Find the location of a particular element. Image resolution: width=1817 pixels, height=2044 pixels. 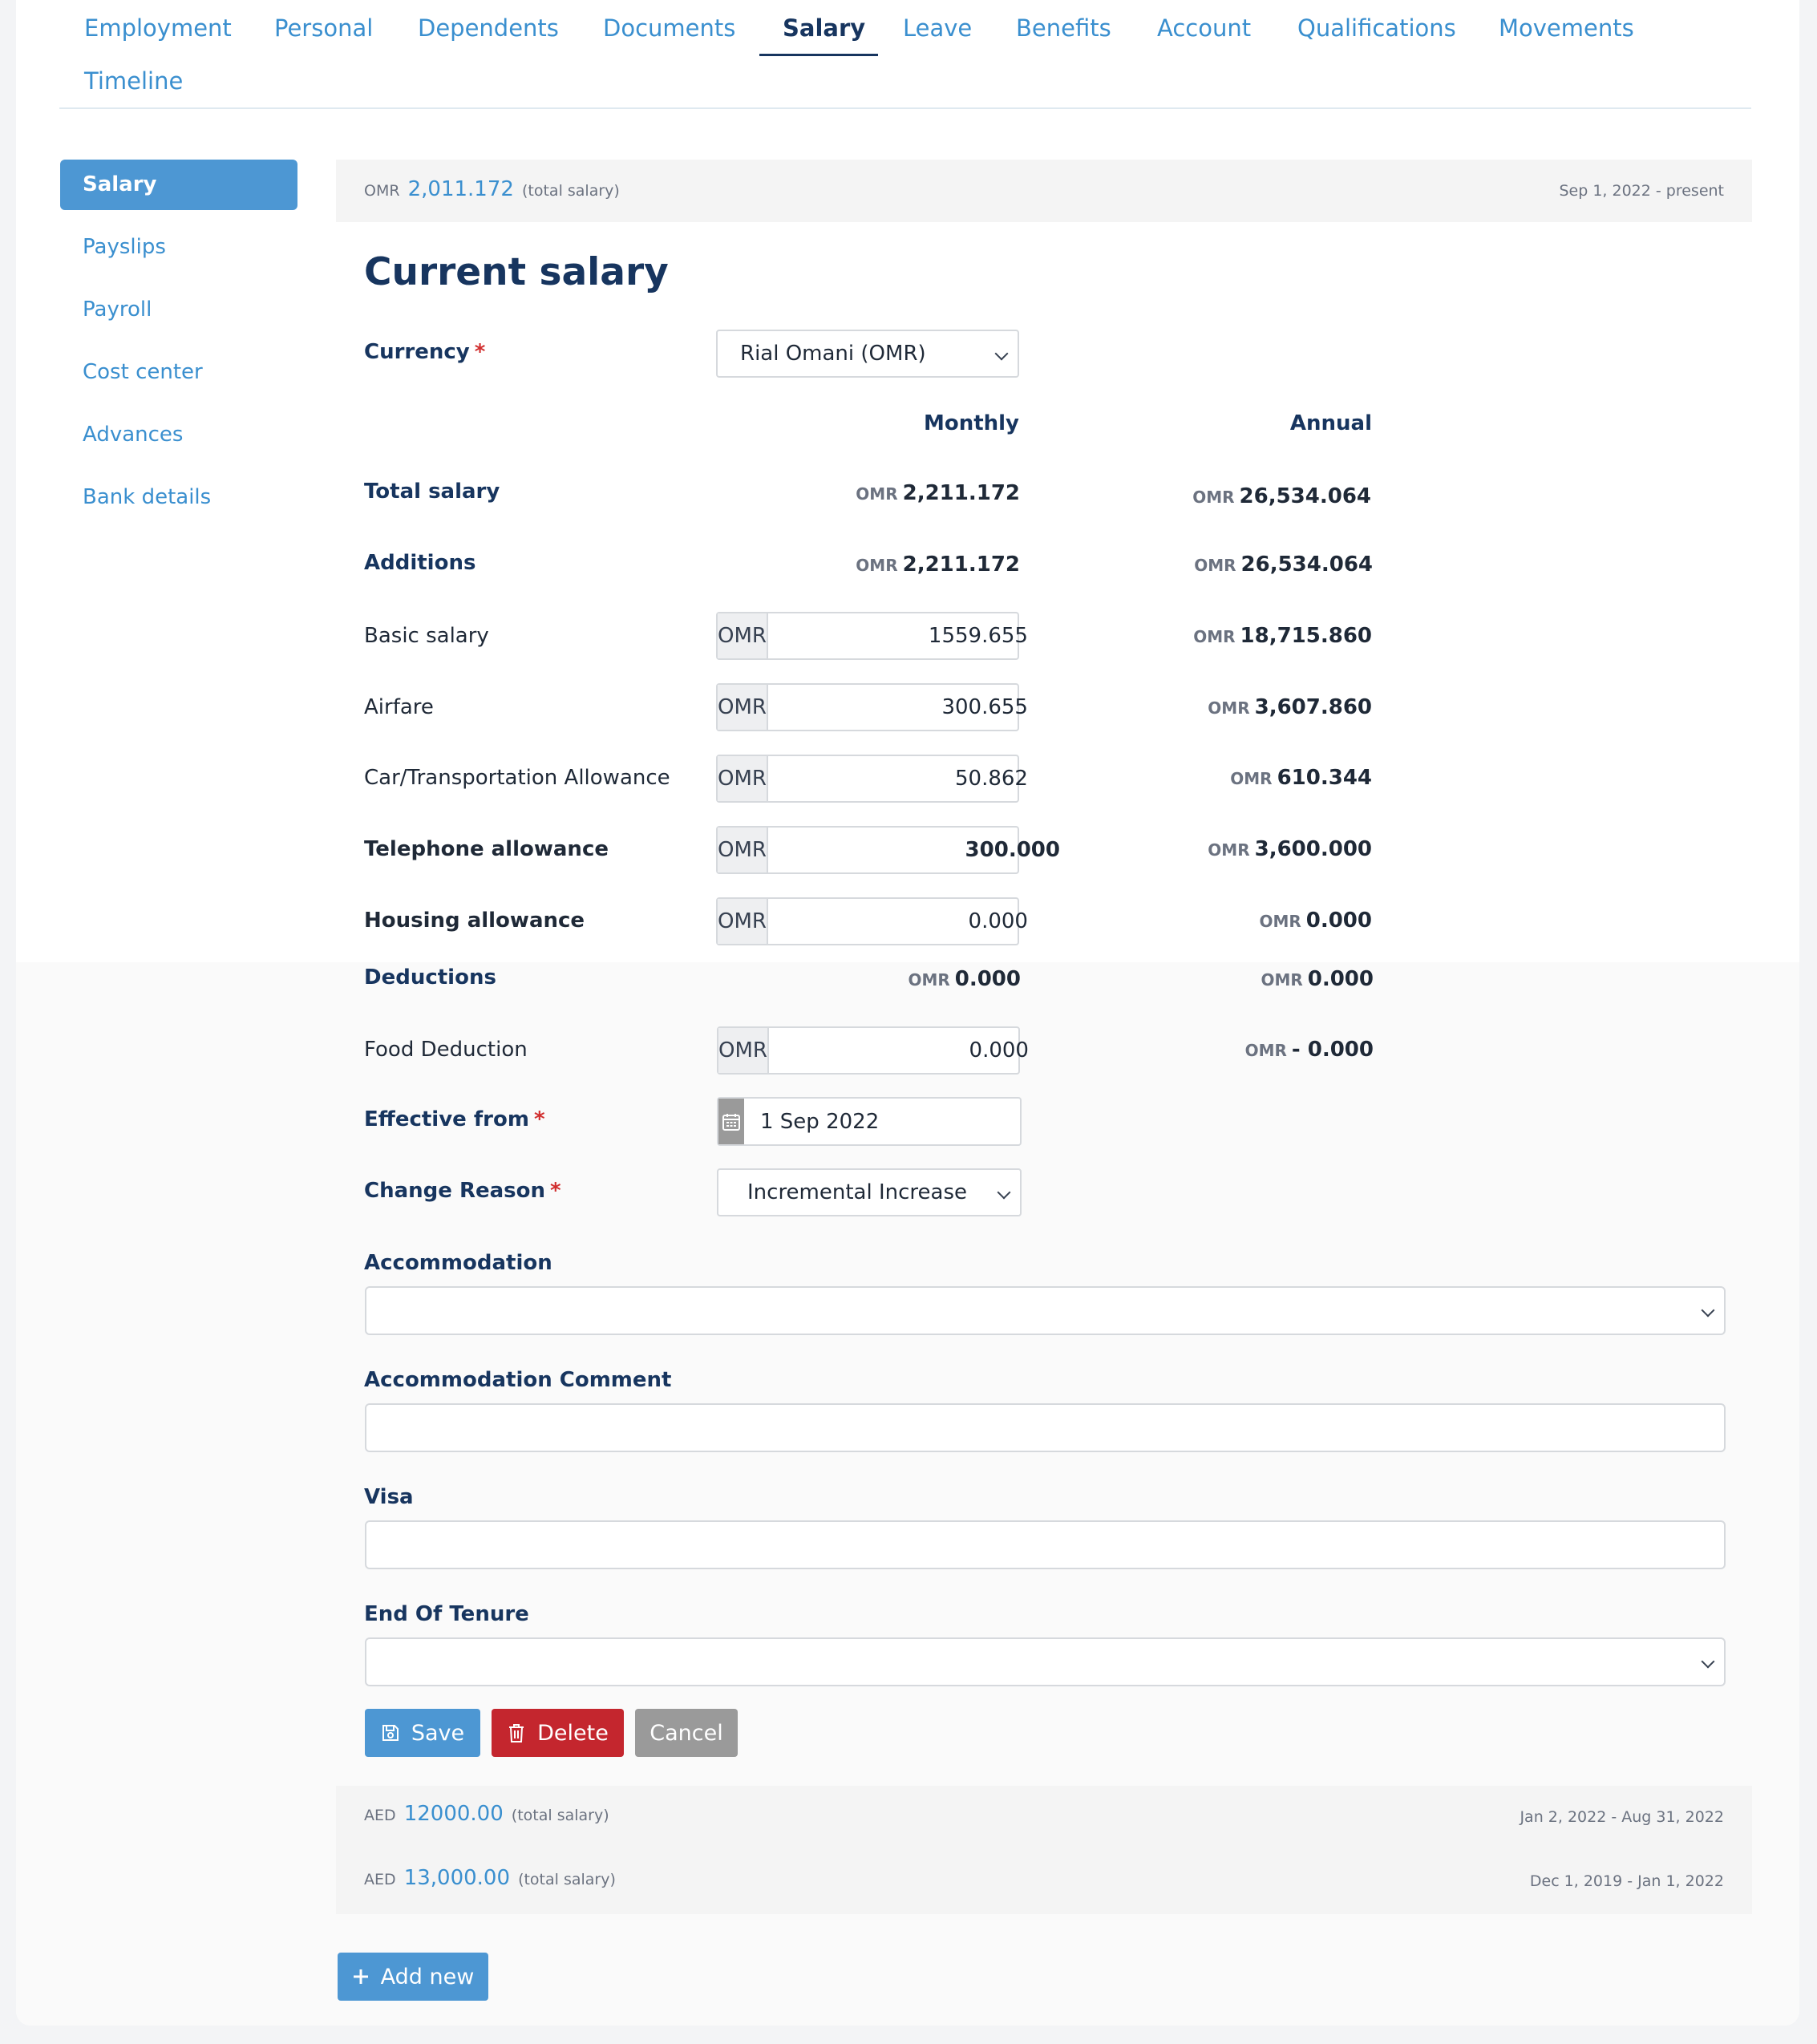

change-reason-value: Incremental Increase is located at coordinates (857, 1192).